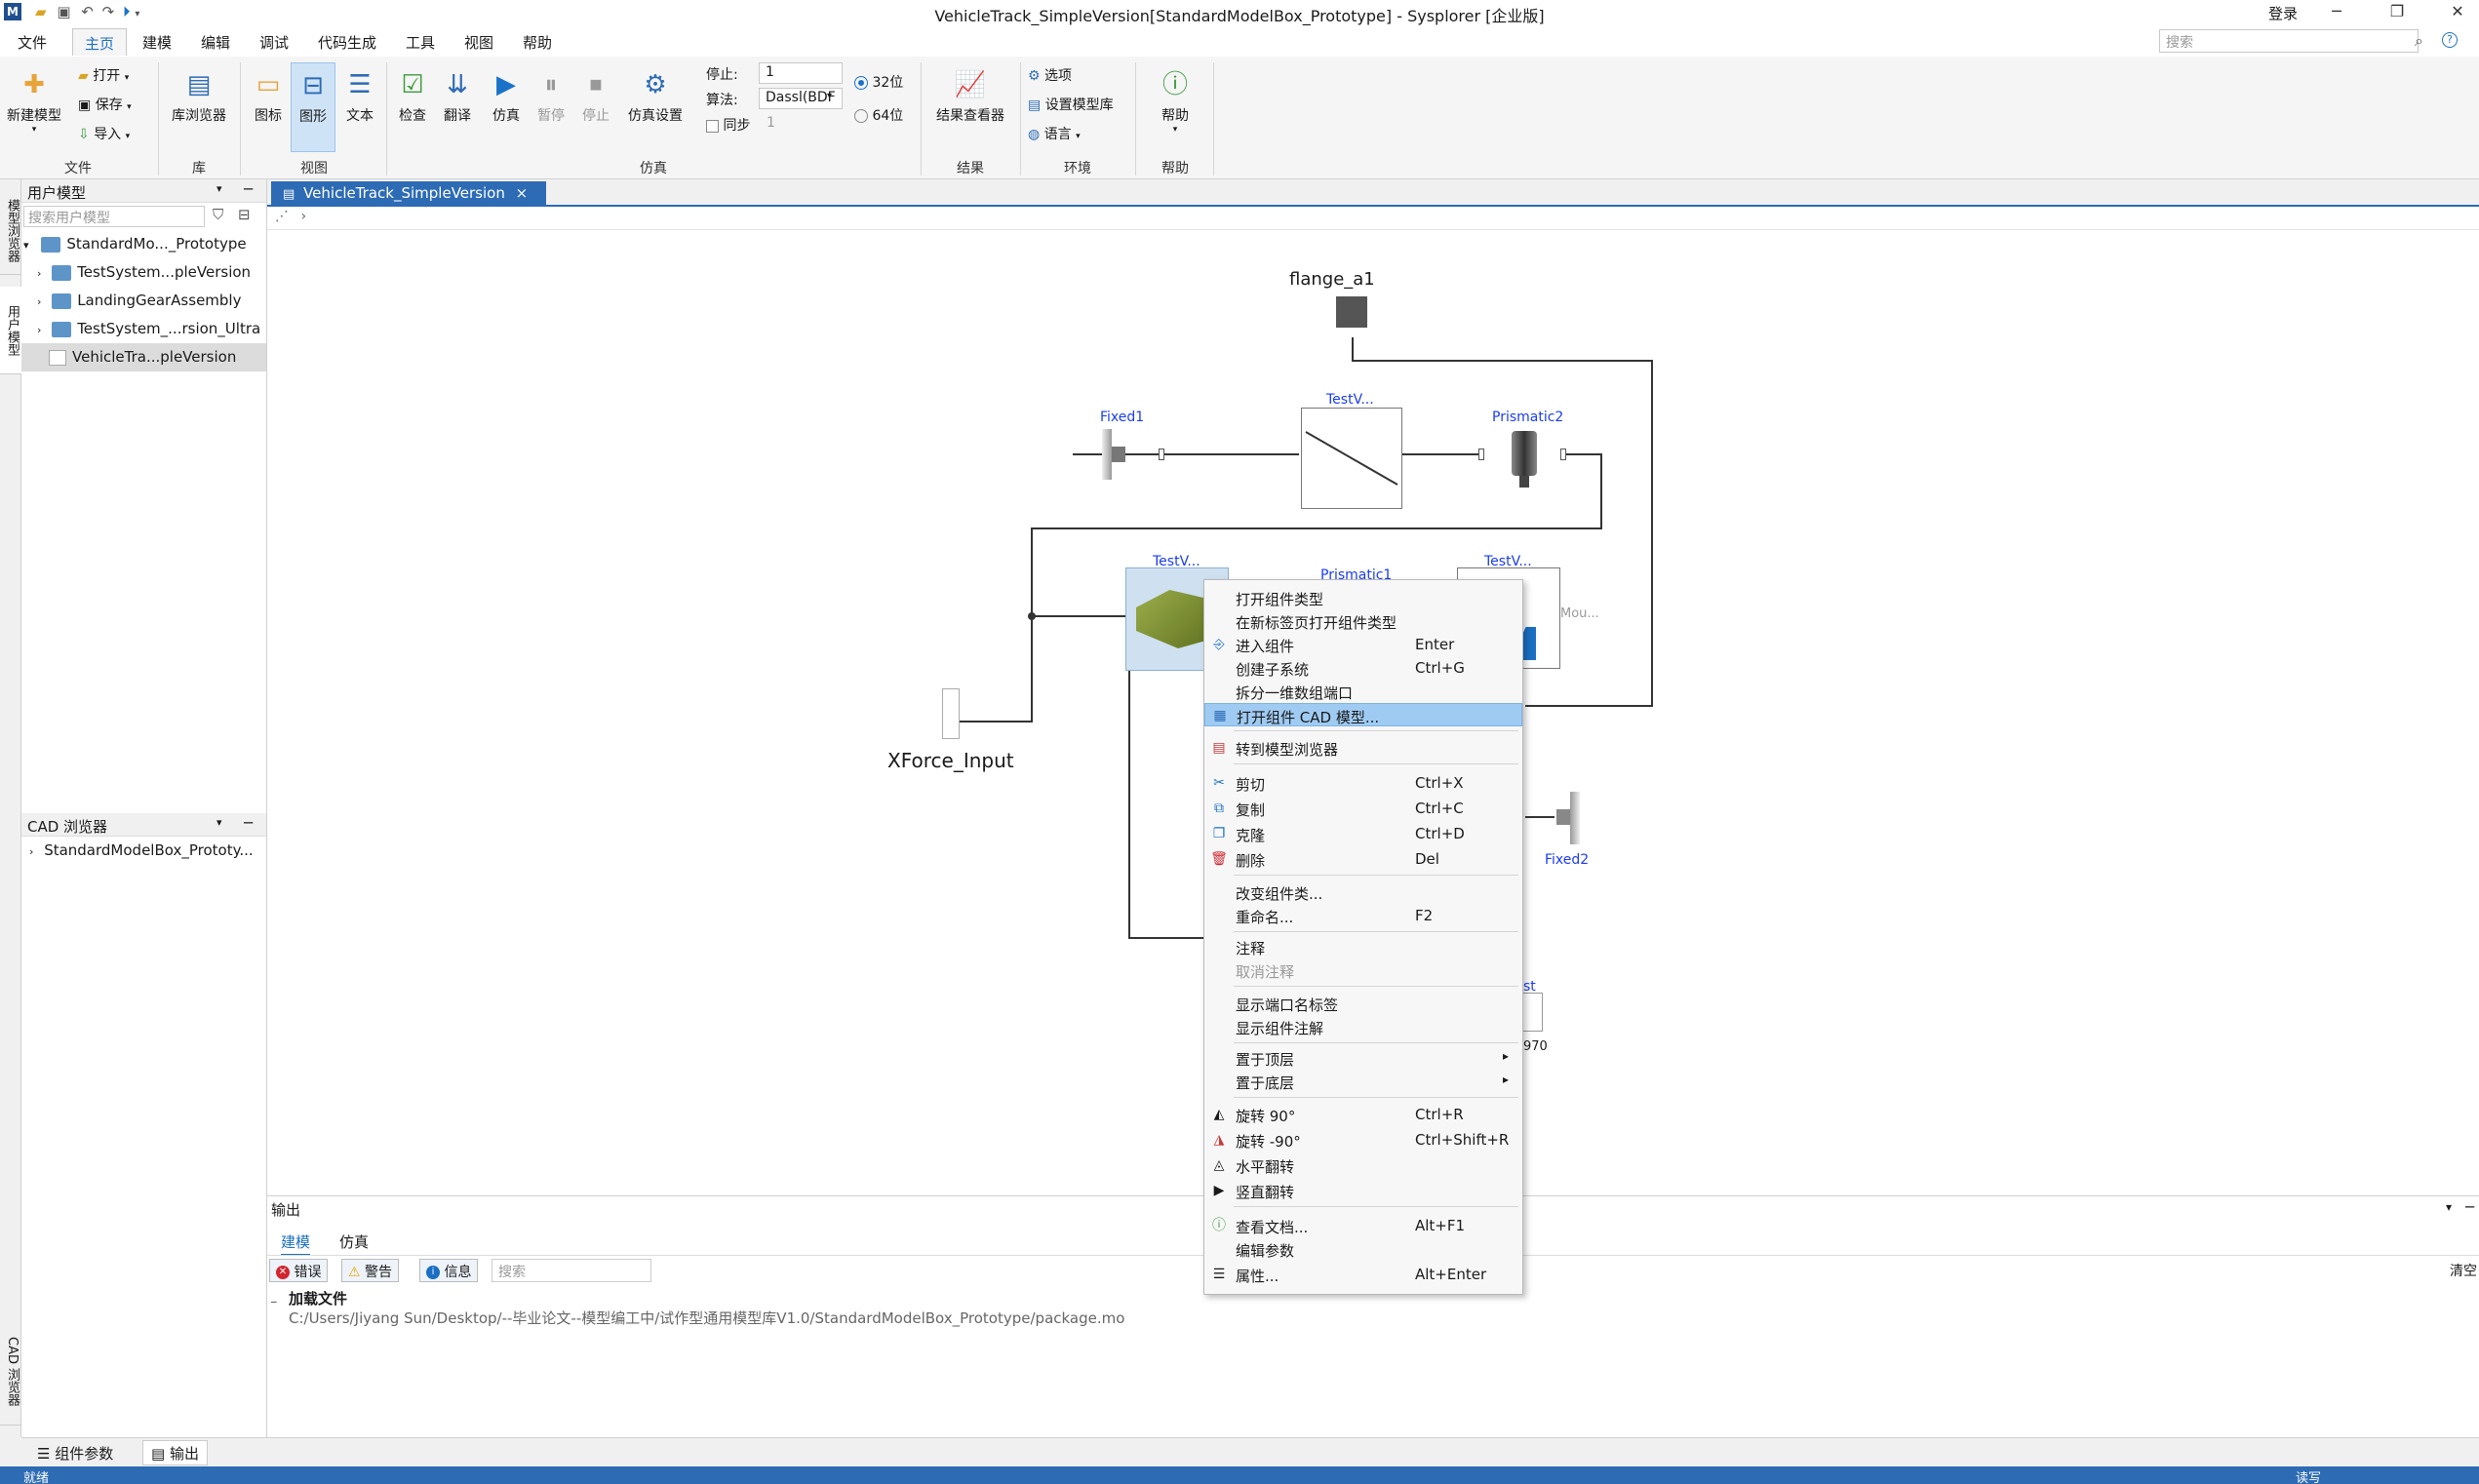 This screenshot has height=1484, width=2479. Describe the element at coordinates (970, 107) in the screenshot. I see `result-viewer-button: 📈 结果查看器` at that location.